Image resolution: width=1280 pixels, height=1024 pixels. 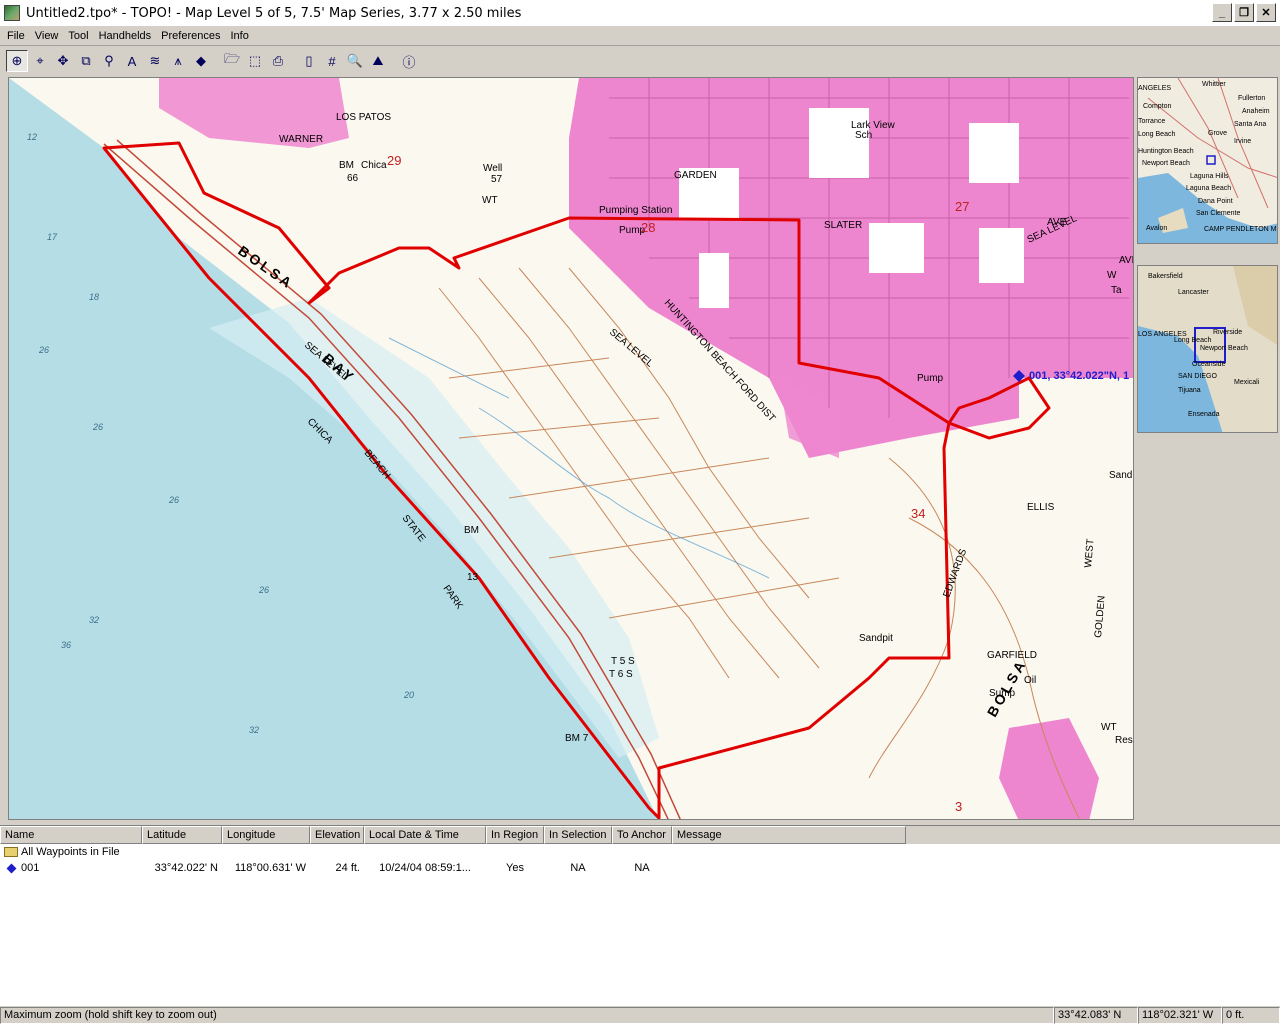 I want to click on waypoint-tool-button: ◆, so click(x=201, y=61).